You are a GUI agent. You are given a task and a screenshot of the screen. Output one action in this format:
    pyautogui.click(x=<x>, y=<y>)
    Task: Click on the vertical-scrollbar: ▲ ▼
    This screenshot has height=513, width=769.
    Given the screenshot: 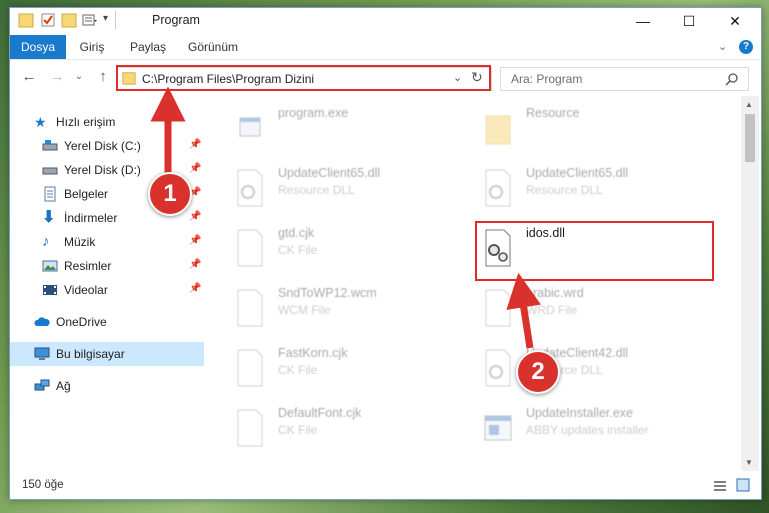 What is the action you would take?
    pyautogui.click(x=750, y=283)
    